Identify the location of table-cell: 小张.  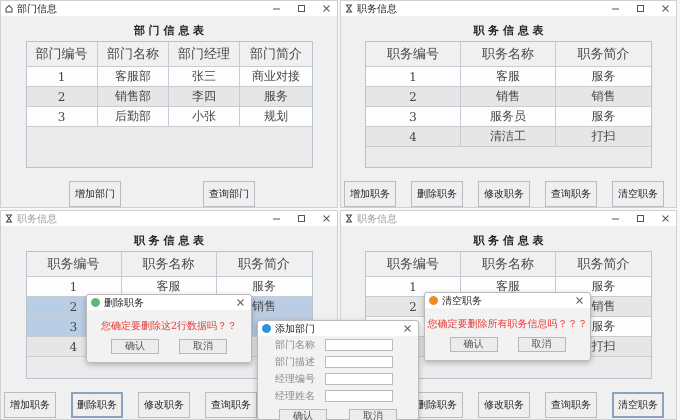
(204, 116).